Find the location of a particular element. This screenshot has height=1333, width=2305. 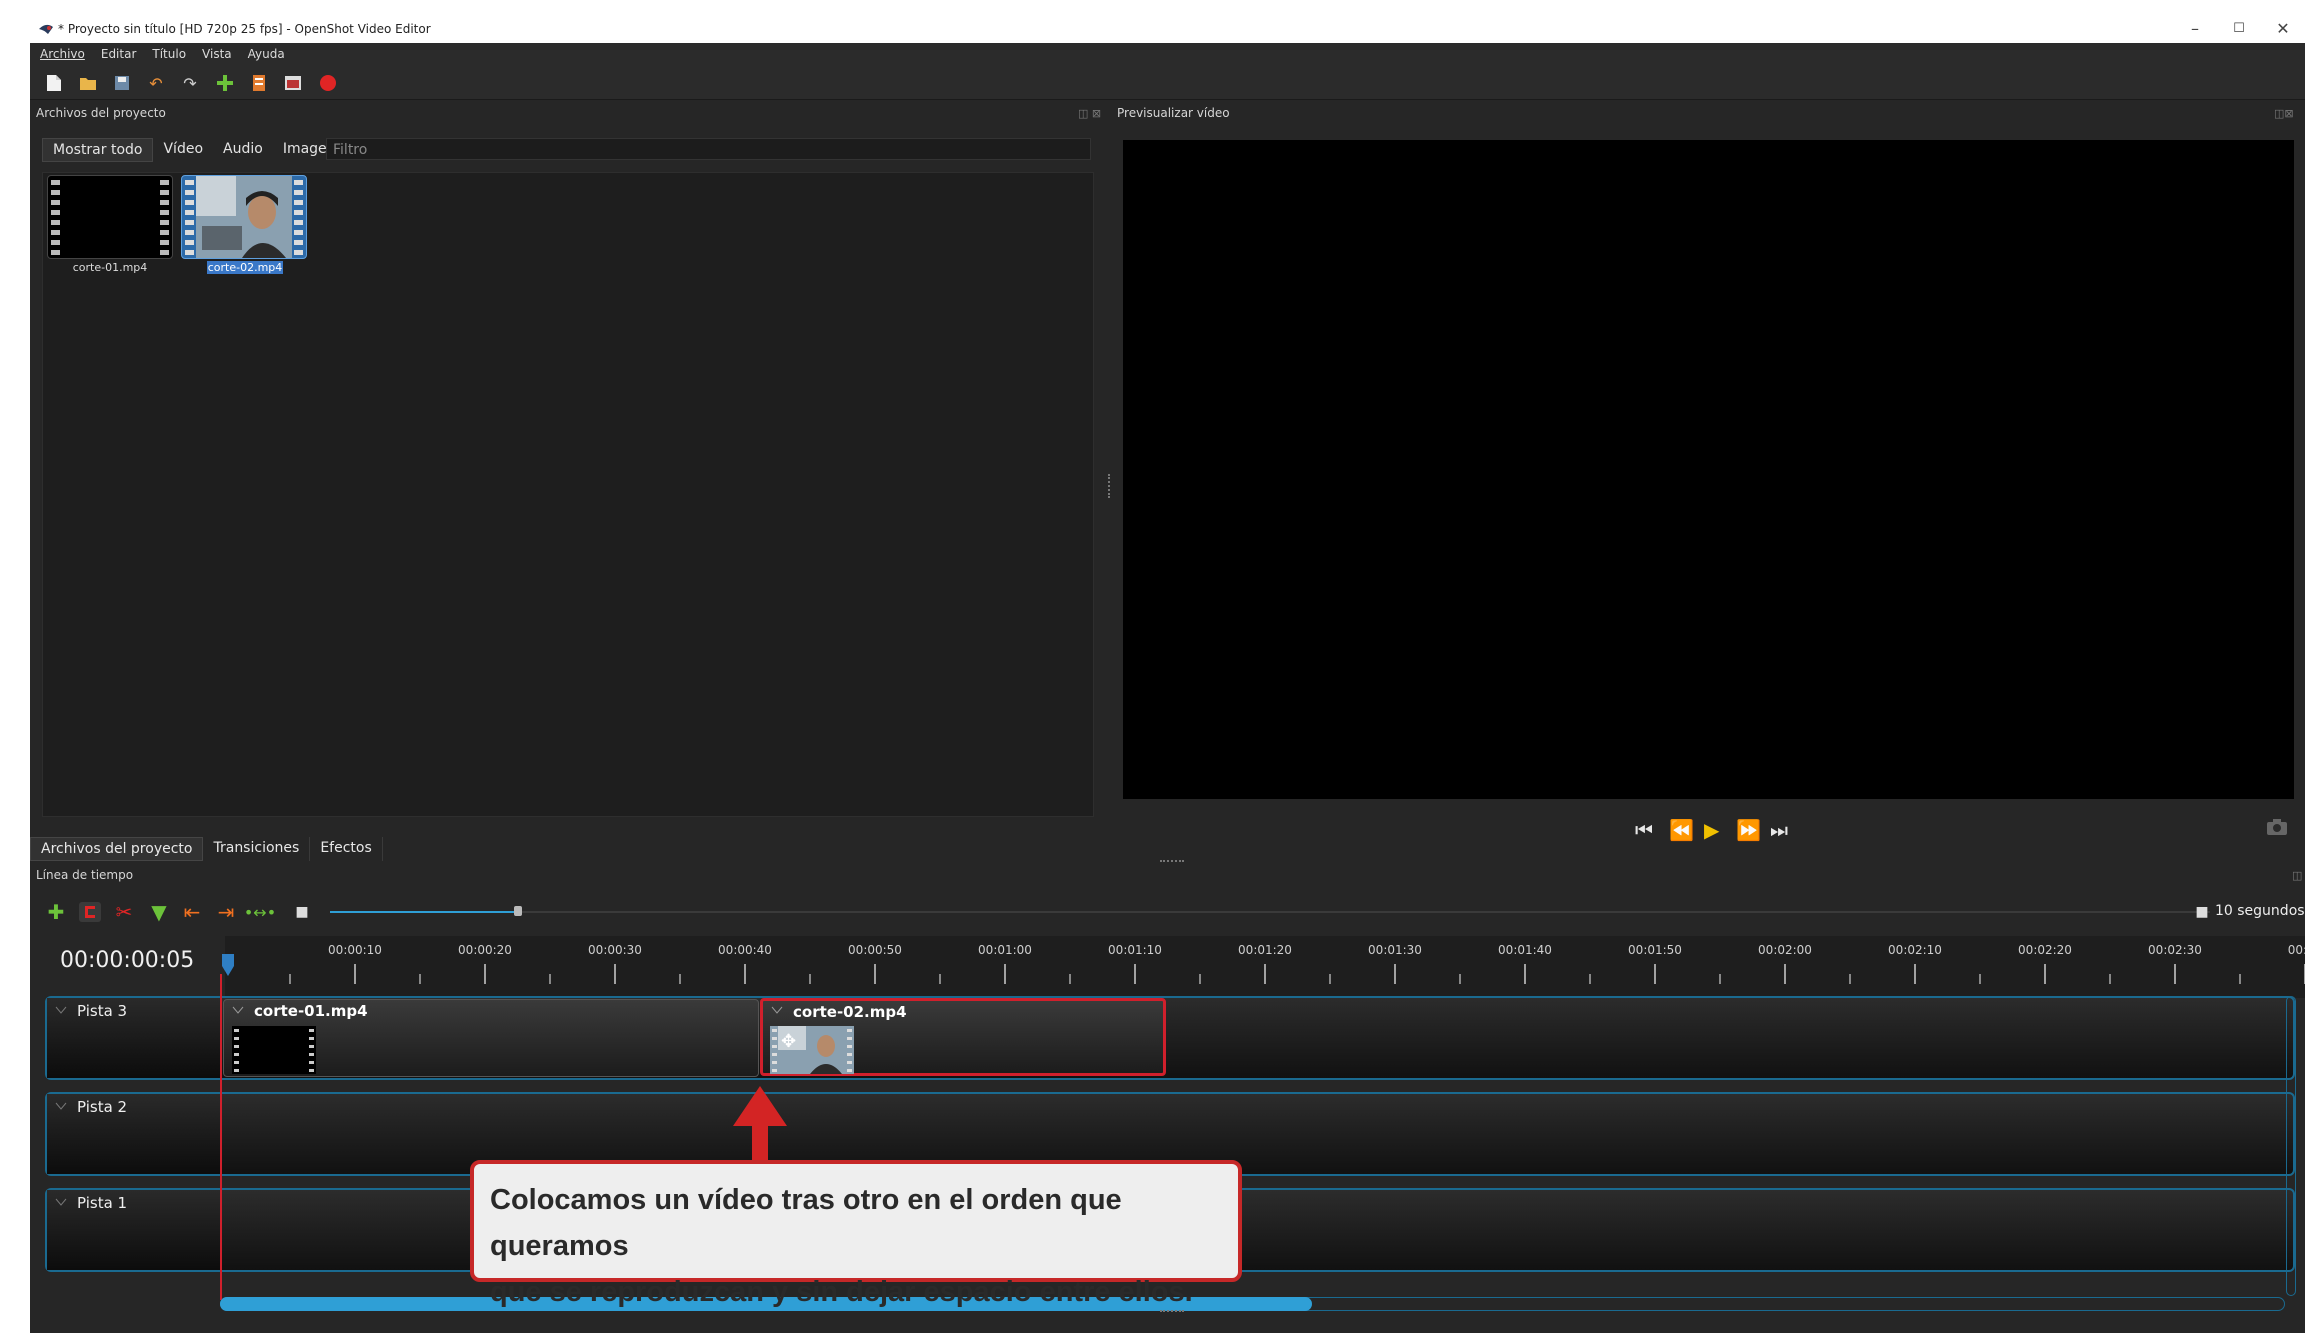

ruler-tick-label: 00:01:50 is located at coordinates (1655, 950).